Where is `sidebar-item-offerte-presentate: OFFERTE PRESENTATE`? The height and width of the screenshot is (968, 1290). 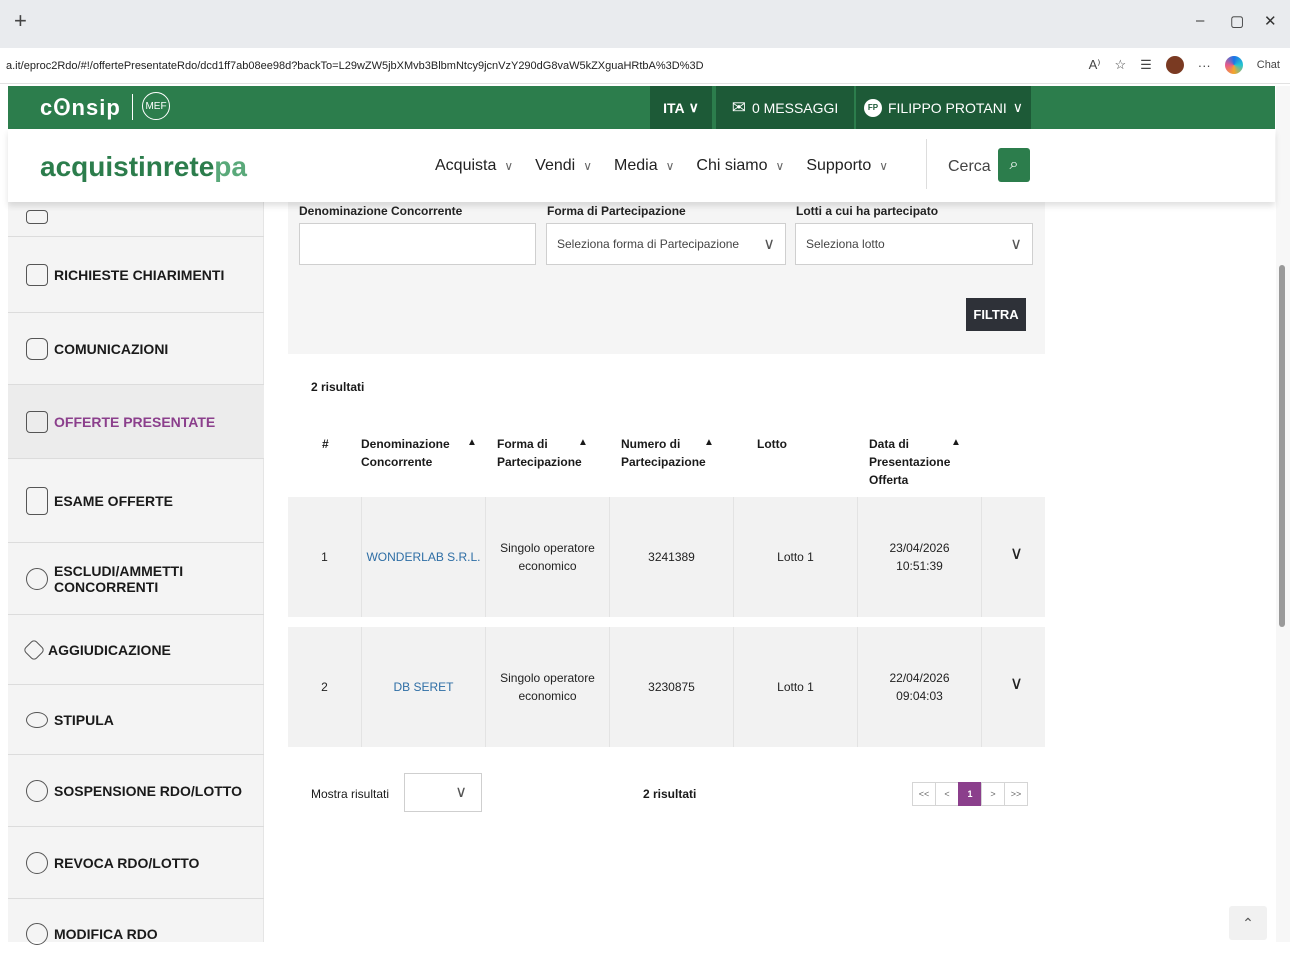
sidebar-item-offerte-presentate: OFFERTE PRESENTATE is located at coordinates (136, 421).